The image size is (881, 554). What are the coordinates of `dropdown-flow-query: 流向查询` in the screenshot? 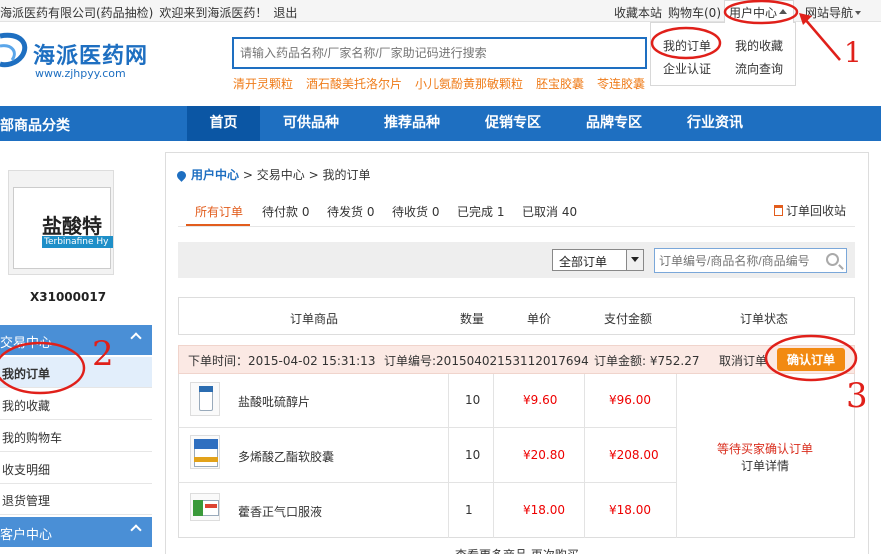 It's located at (759, 68).